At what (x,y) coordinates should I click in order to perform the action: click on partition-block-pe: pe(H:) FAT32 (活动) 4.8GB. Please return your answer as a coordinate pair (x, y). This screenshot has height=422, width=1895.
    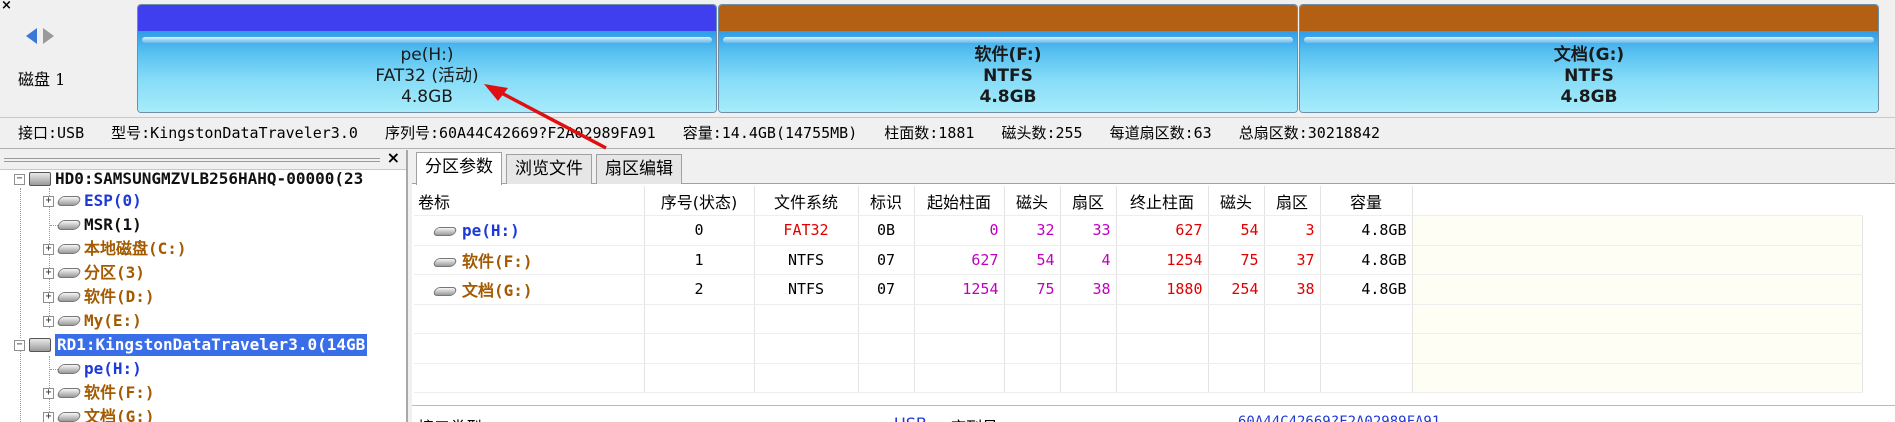
    Looking at the image, I should click on (427, 58).